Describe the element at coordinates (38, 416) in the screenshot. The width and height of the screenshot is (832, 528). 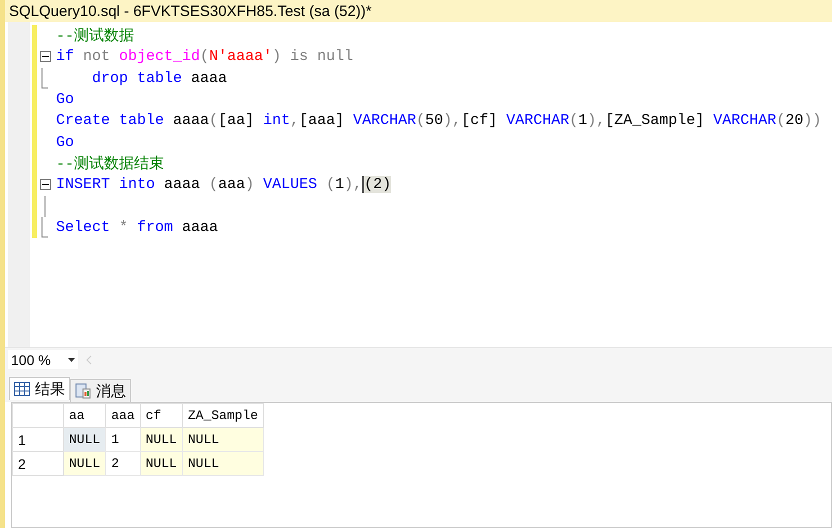
I see `corner-cell` at that location.